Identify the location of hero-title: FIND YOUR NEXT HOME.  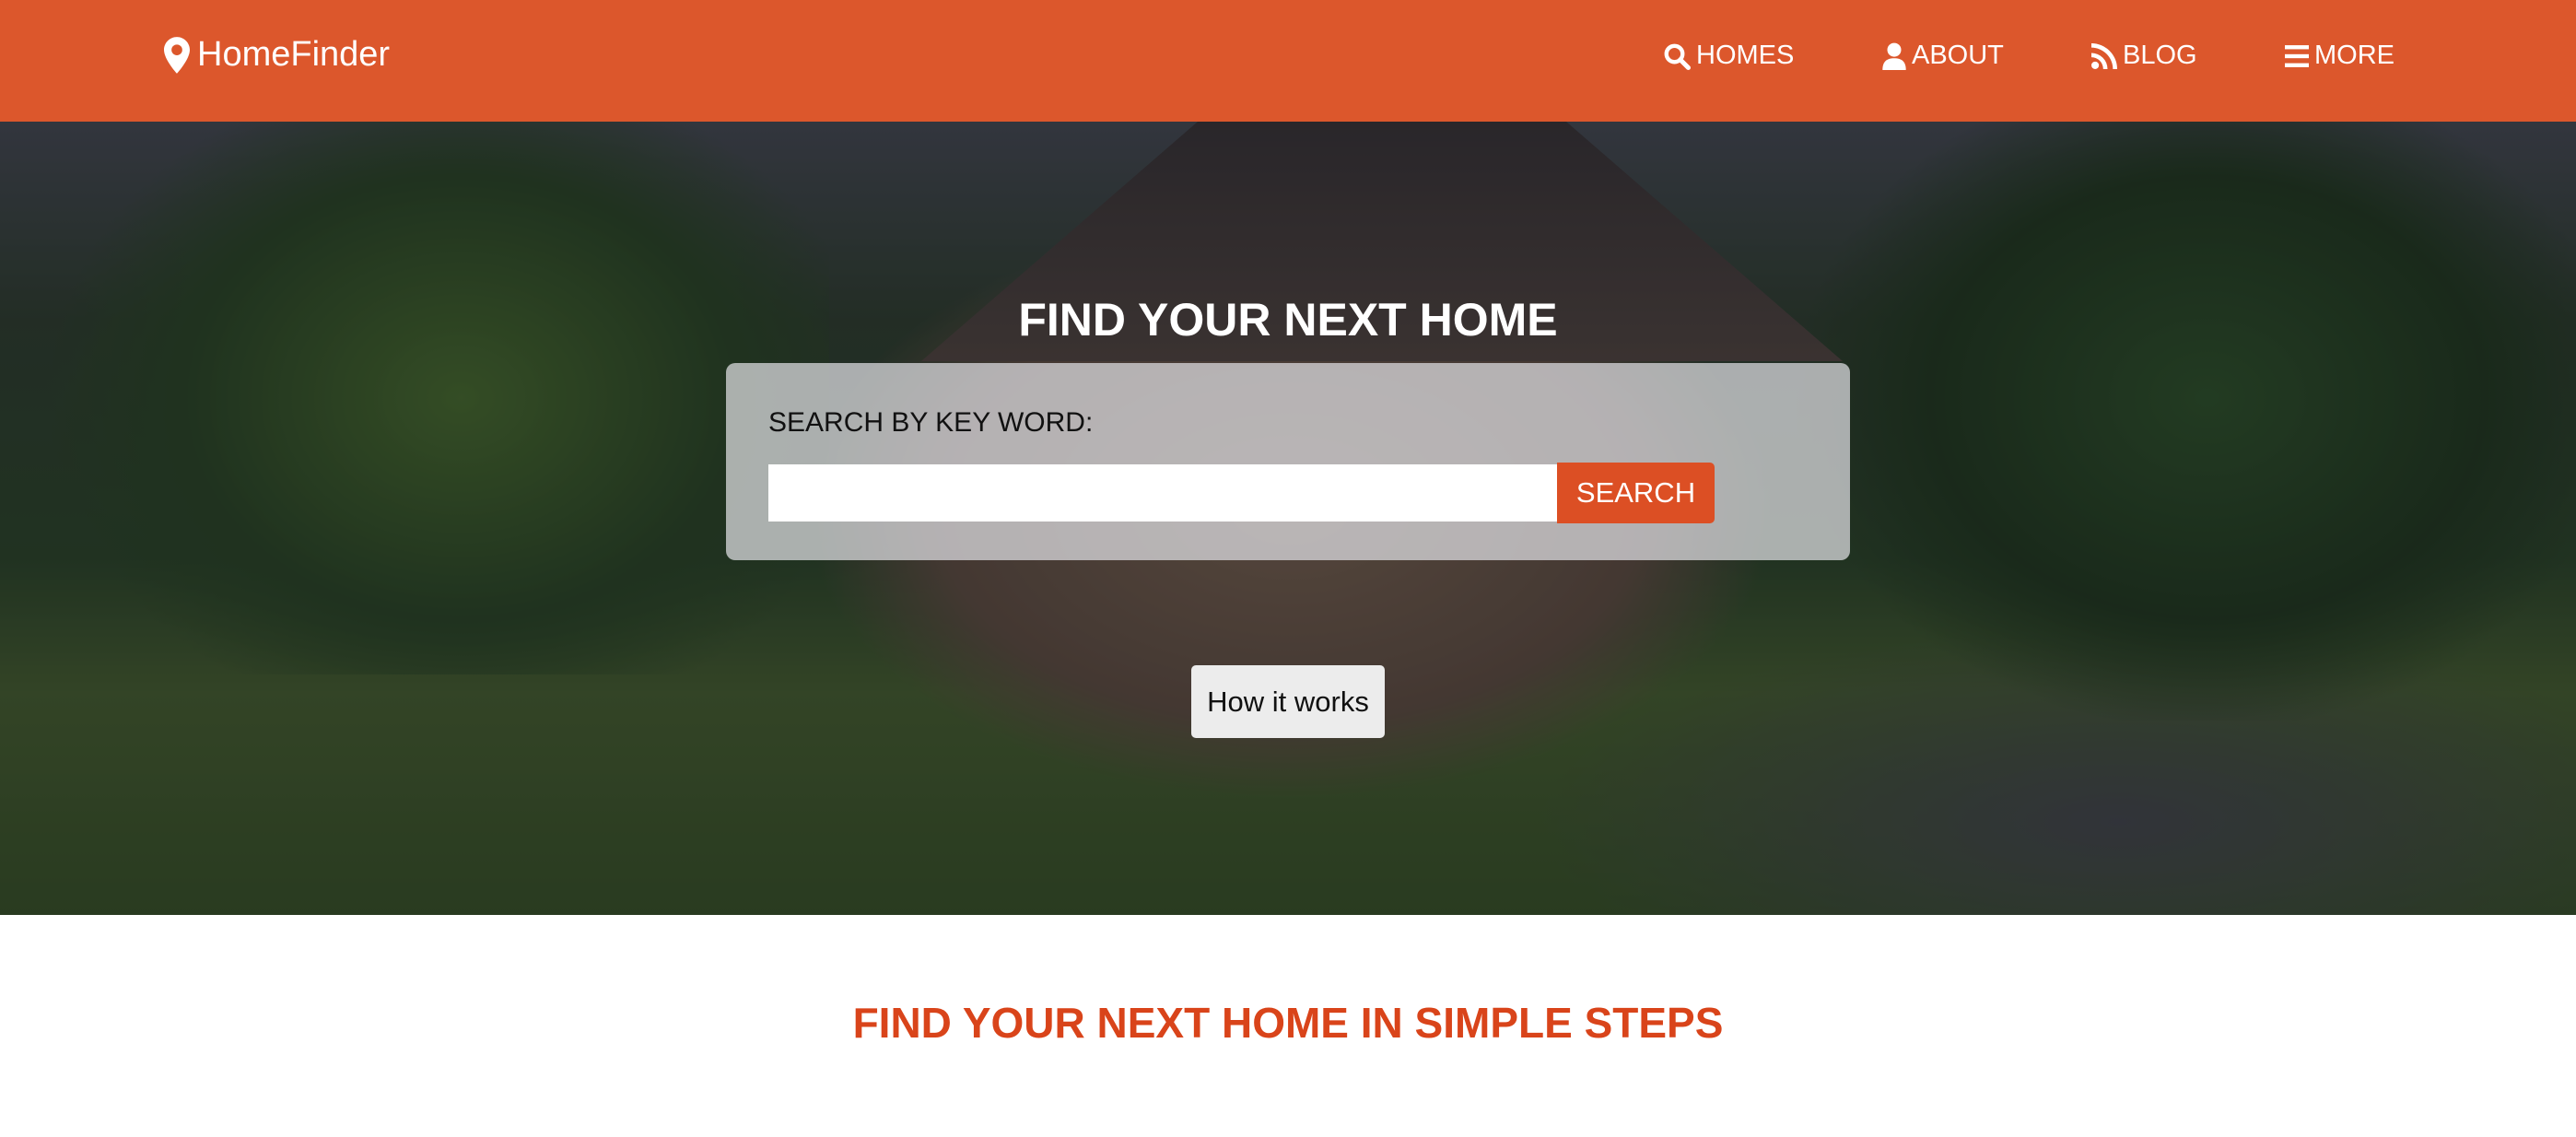
(1288, 320).